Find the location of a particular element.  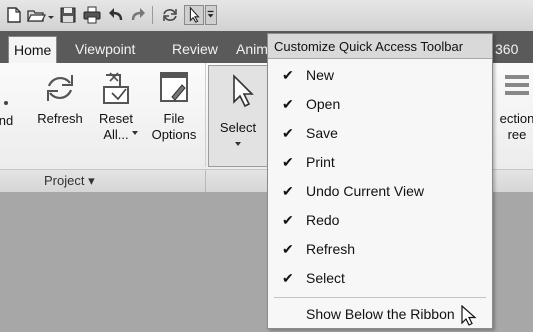

selection-tree-button: ection ree is located at coordinates (514, 106).